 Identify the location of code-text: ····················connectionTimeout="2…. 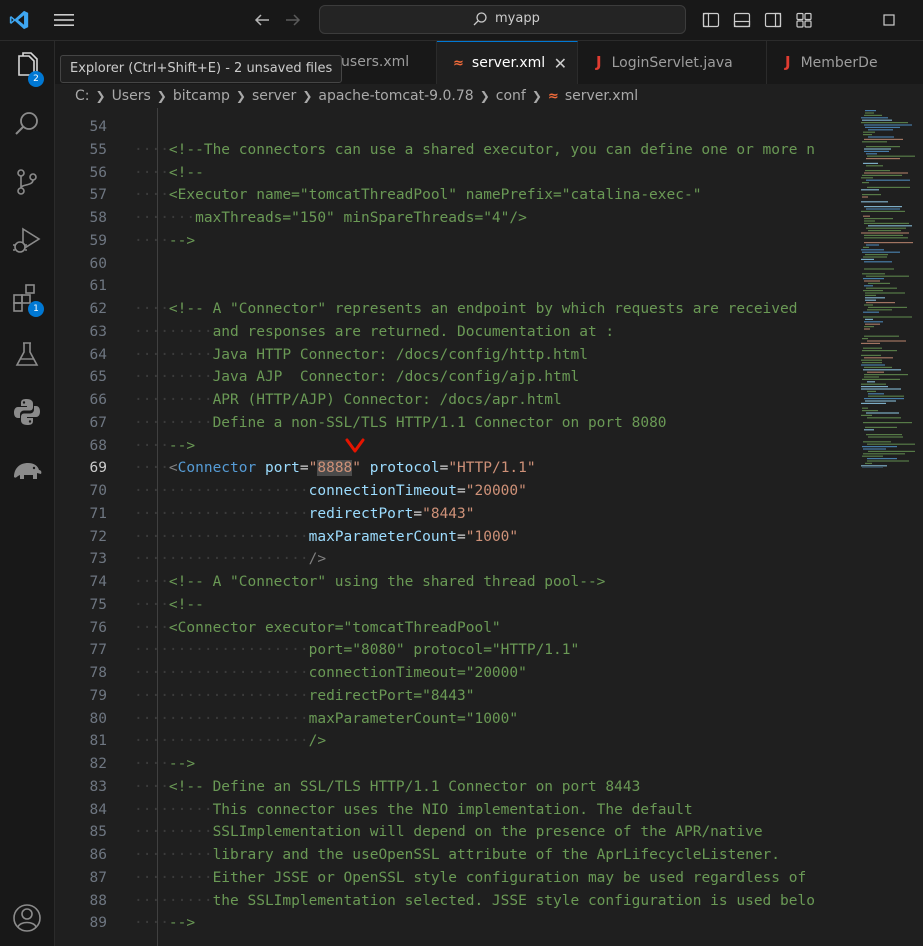
(330, 673).